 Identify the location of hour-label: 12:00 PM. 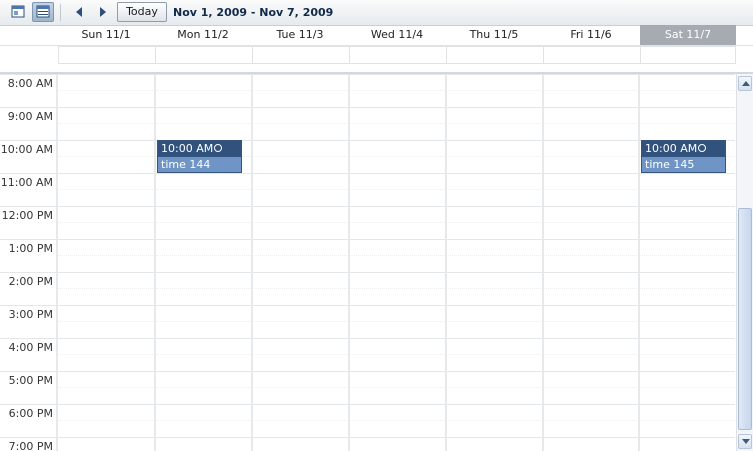
(27, 215).